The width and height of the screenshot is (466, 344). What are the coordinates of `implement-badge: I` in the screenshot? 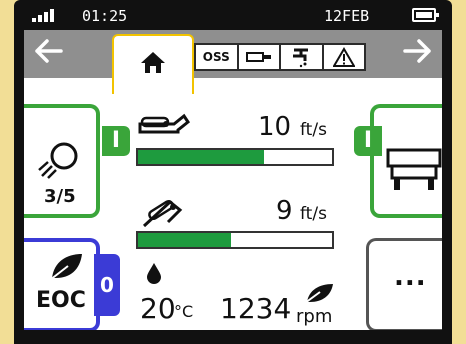 It's located at (368, 141).